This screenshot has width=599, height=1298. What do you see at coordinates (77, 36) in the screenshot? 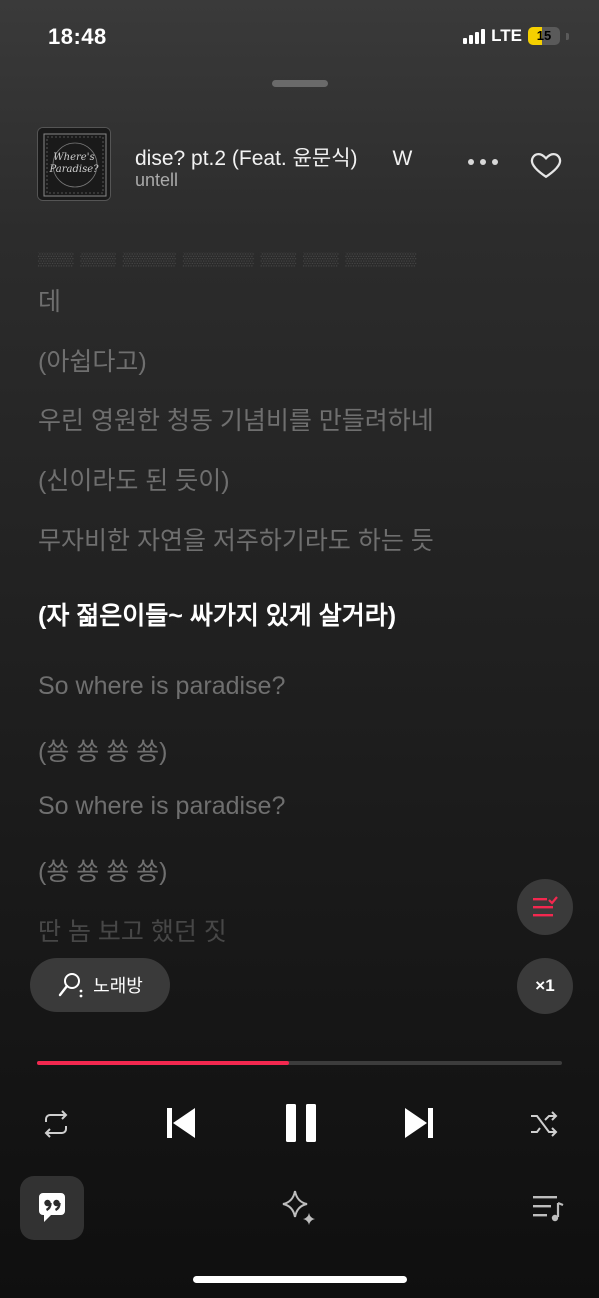
I see `status-time: 18:48` at bounding box center [77, 36].